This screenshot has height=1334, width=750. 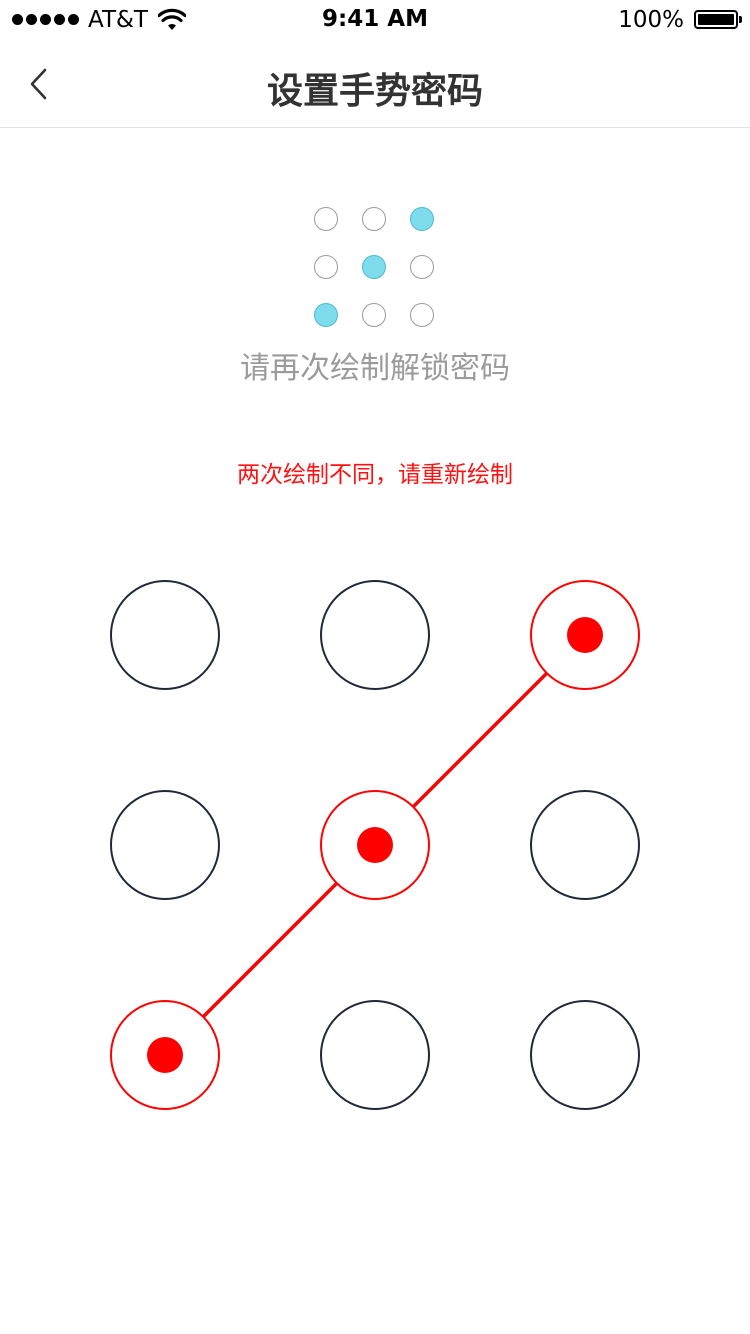 What do you see at coordinates (651, 20) in the screenshot?
I see `battery-percent: 100%` at bounding box center [651, 20].